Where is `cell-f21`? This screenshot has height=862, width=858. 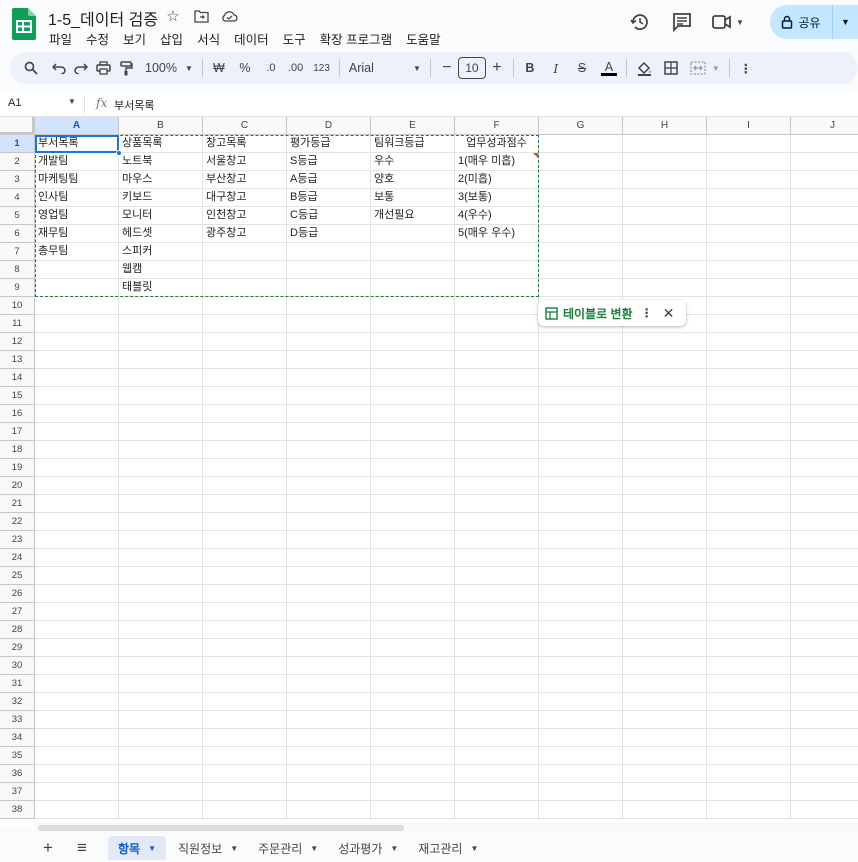
cell-f21 is located at coordinates (497, 504).